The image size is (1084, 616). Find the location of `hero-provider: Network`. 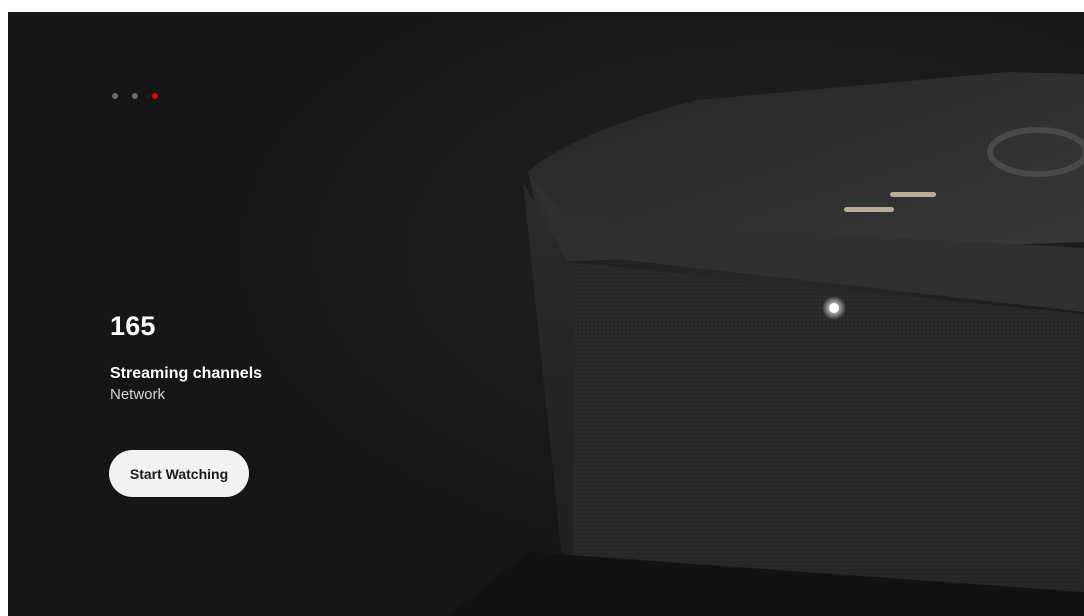

hero-provider: Network is located at coordinates (138, 394).